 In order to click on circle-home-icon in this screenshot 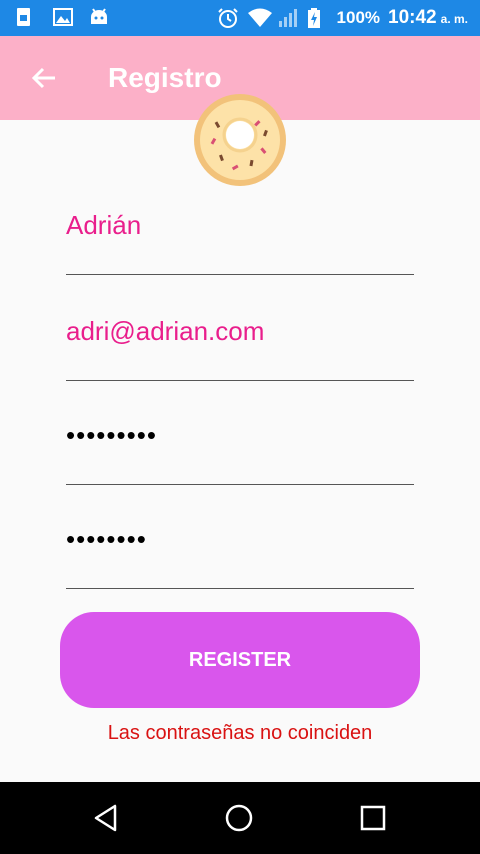, I will do `click(239, 818)`.